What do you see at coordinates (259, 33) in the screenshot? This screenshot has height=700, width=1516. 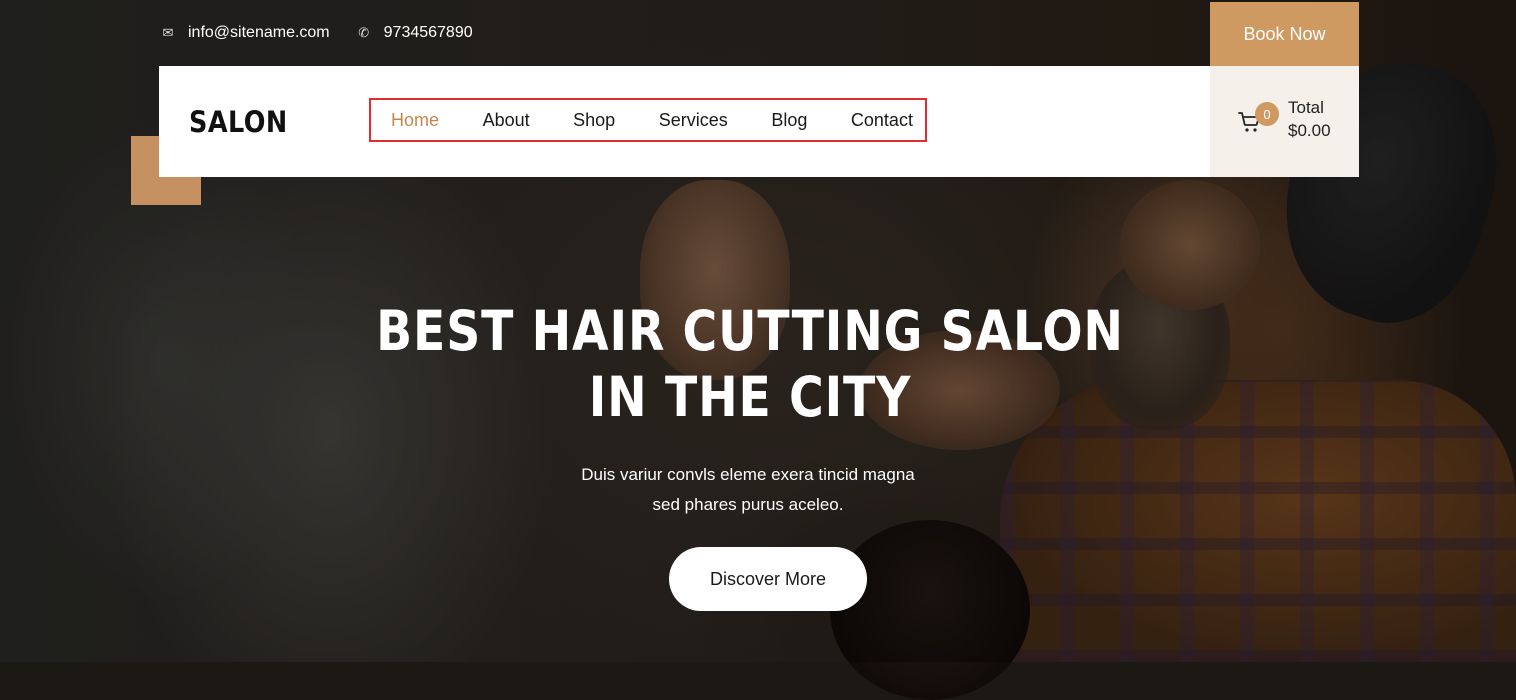 I see `email-text: info@sitename.com` at bounding box center [259, 33].